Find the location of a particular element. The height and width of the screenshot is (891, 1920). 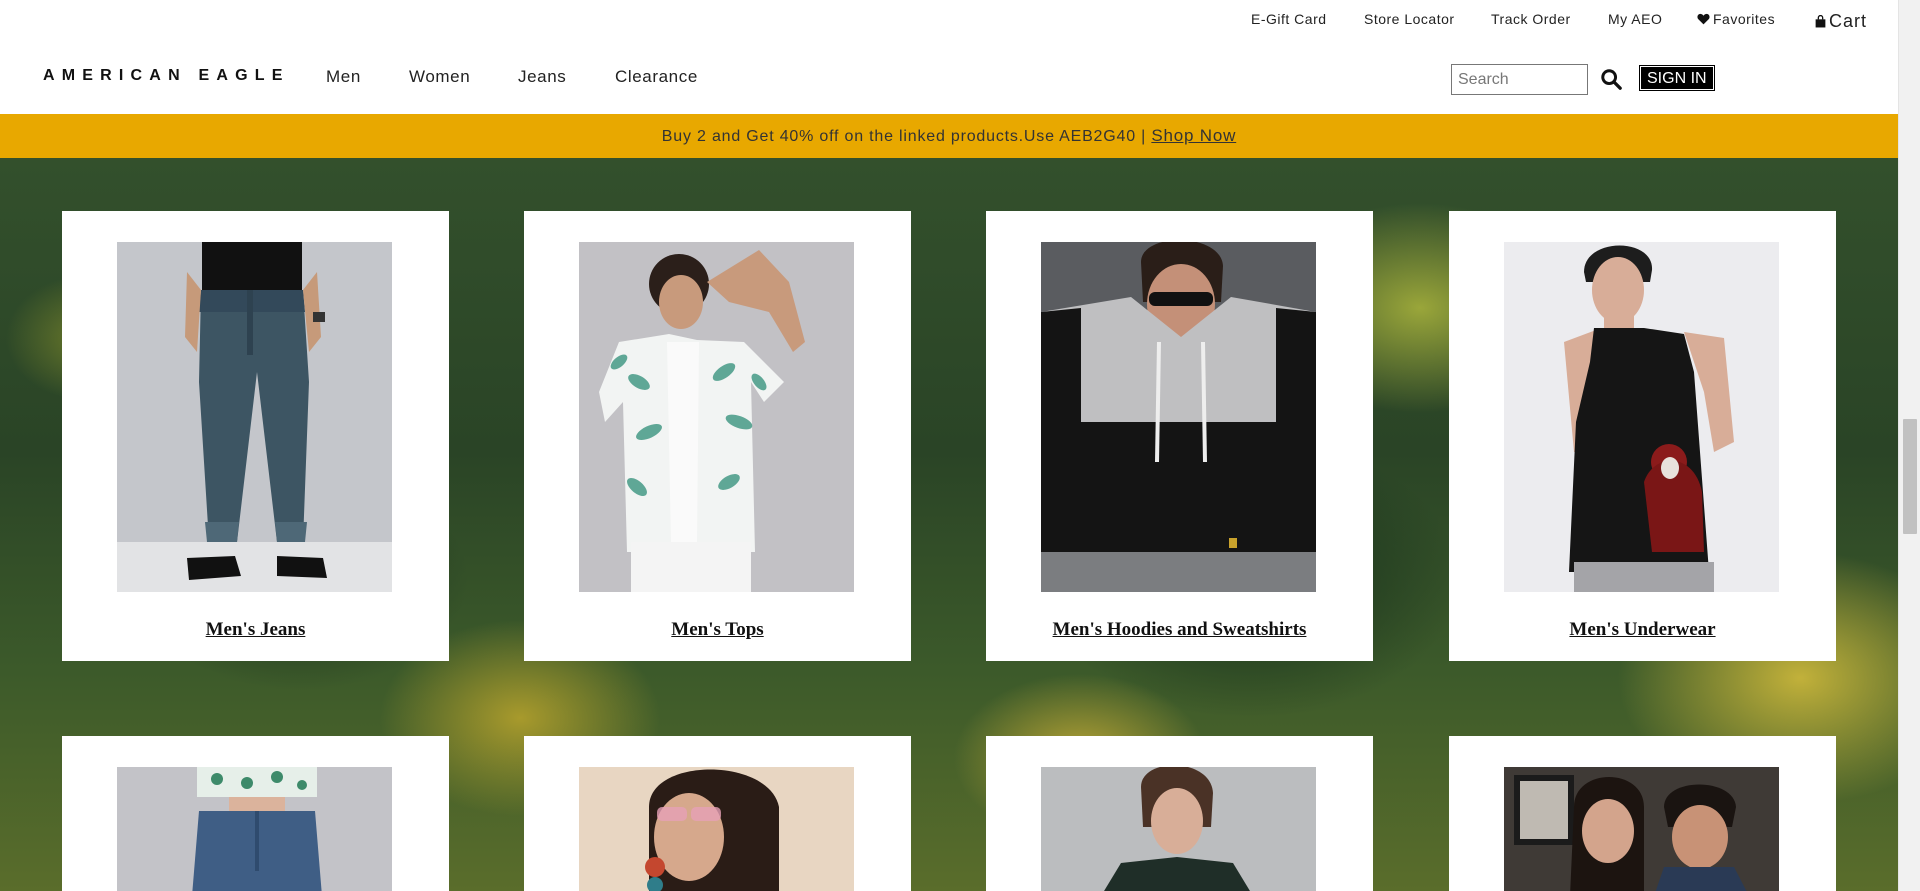

cart-link: Cart is located at coordinates (1841, 21).